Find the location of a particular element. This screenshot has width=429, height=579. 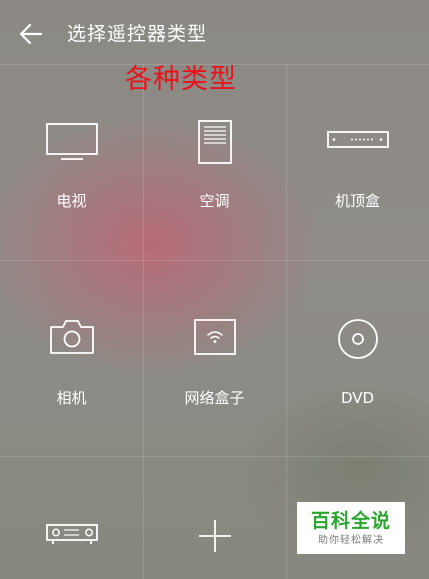

dvd-icon is located at coordinates (357, 339).